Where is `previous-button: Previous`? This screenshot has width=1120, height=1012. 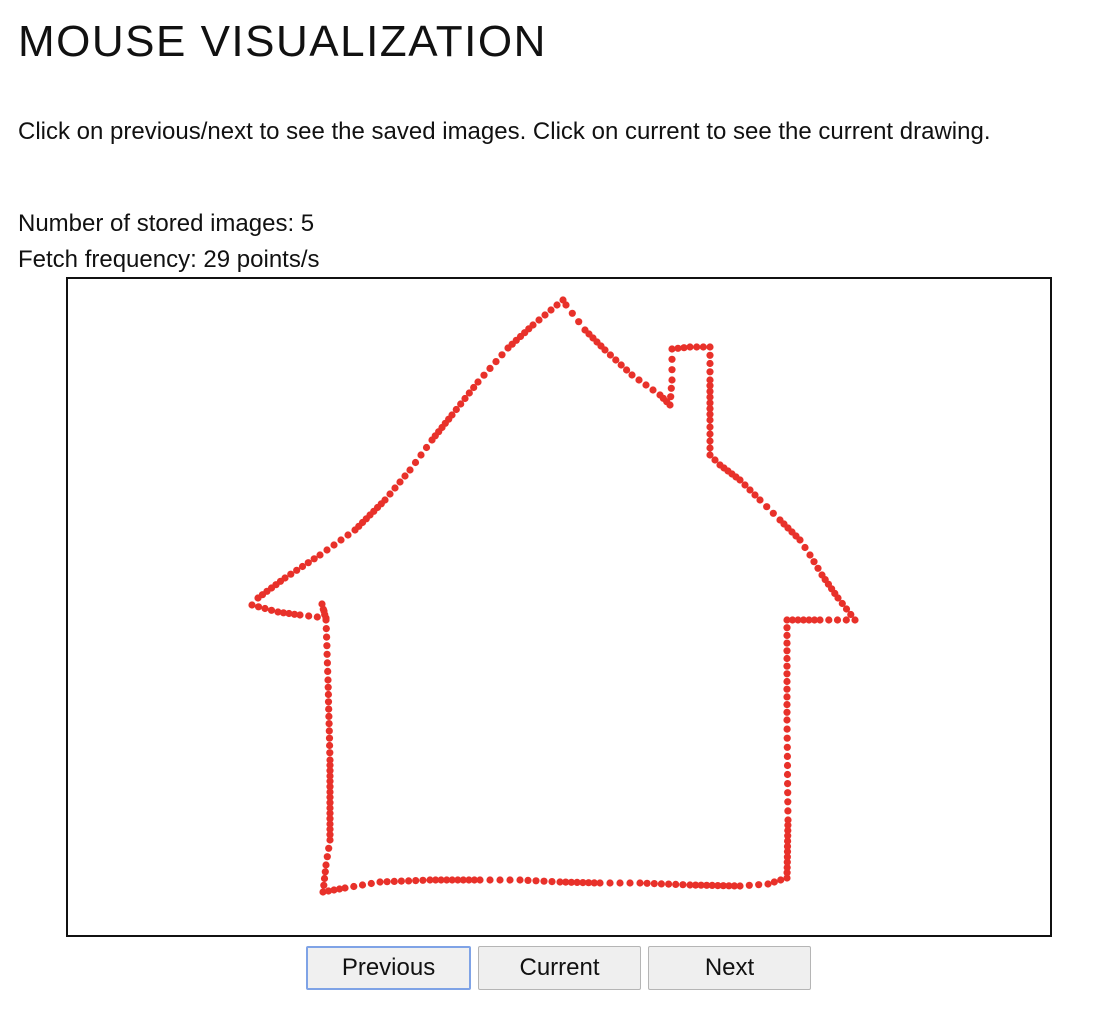 previous-button: Previous is located at coordinates (388, 968).